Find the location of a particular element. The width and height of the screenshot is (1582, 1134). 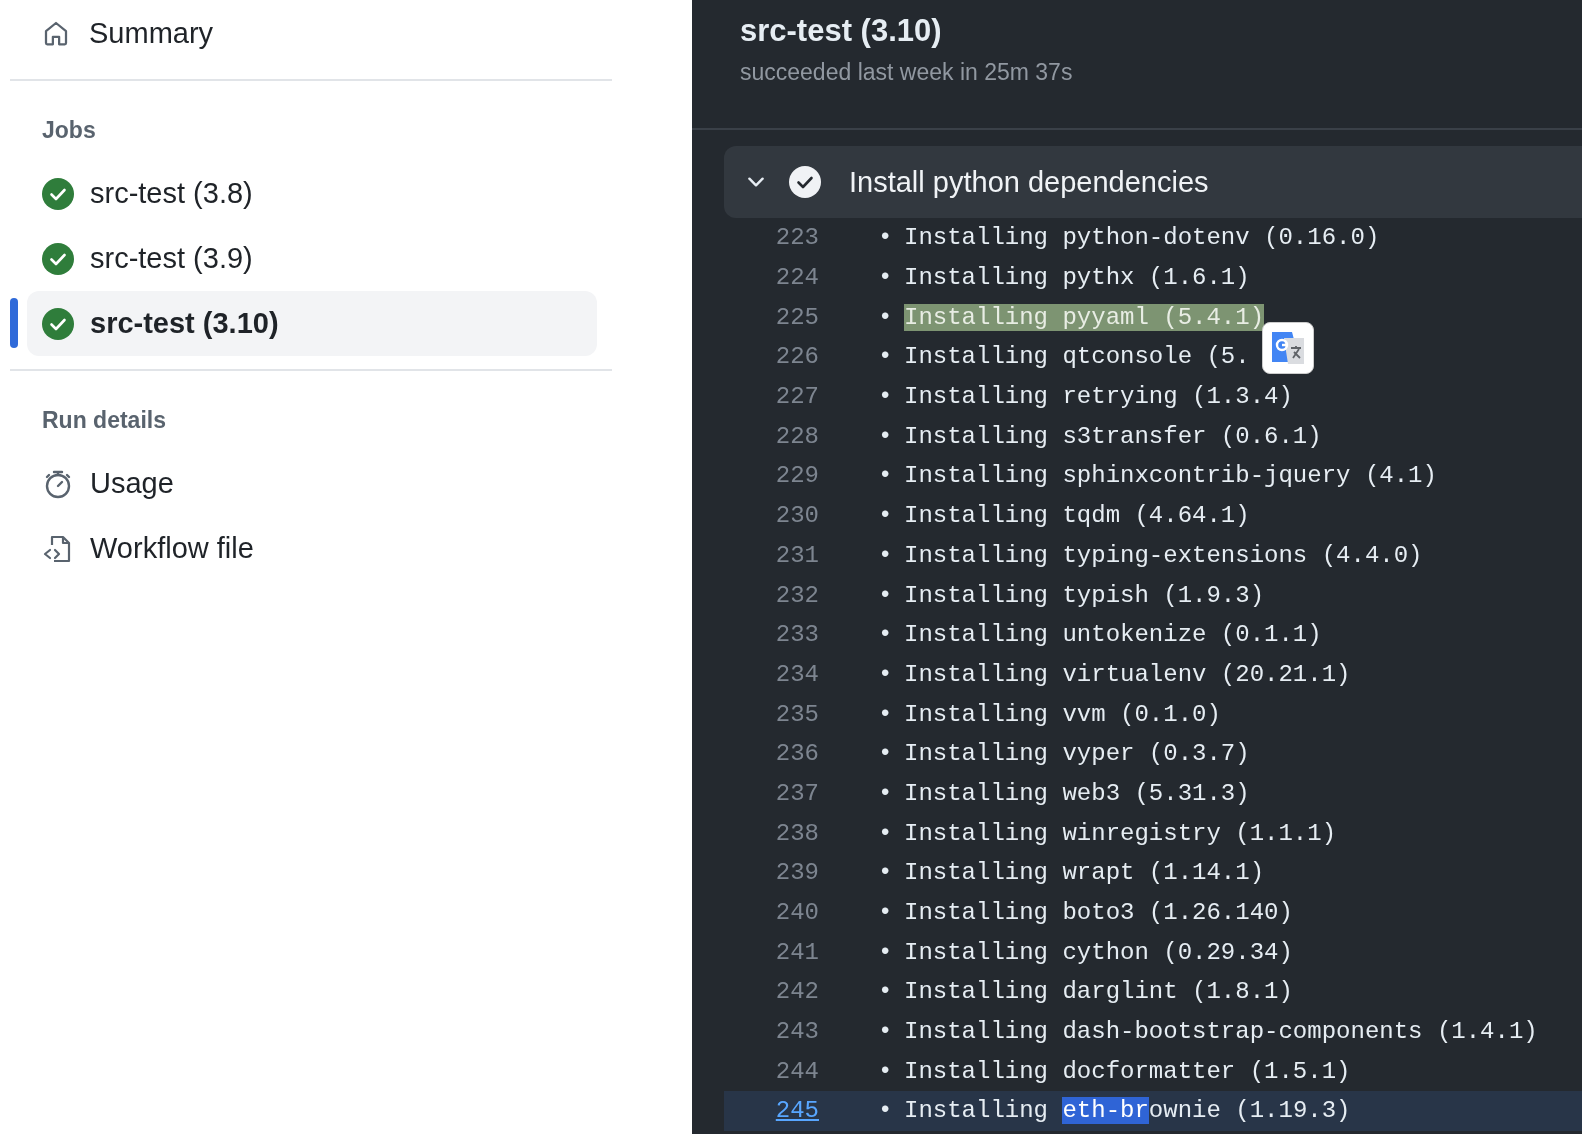

job-subtitle: succeeded last week in 25m 37s is located at coordinates (907, 72).